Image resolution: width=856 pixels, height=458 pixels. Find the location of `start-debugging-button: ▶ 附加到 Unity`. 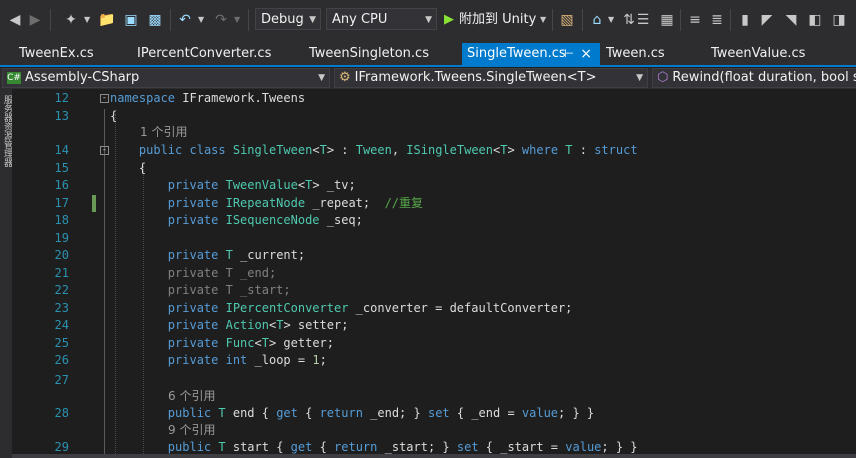

start-debugging-button: ▶ 附加到 Unity is located at coordinates (490, 20).